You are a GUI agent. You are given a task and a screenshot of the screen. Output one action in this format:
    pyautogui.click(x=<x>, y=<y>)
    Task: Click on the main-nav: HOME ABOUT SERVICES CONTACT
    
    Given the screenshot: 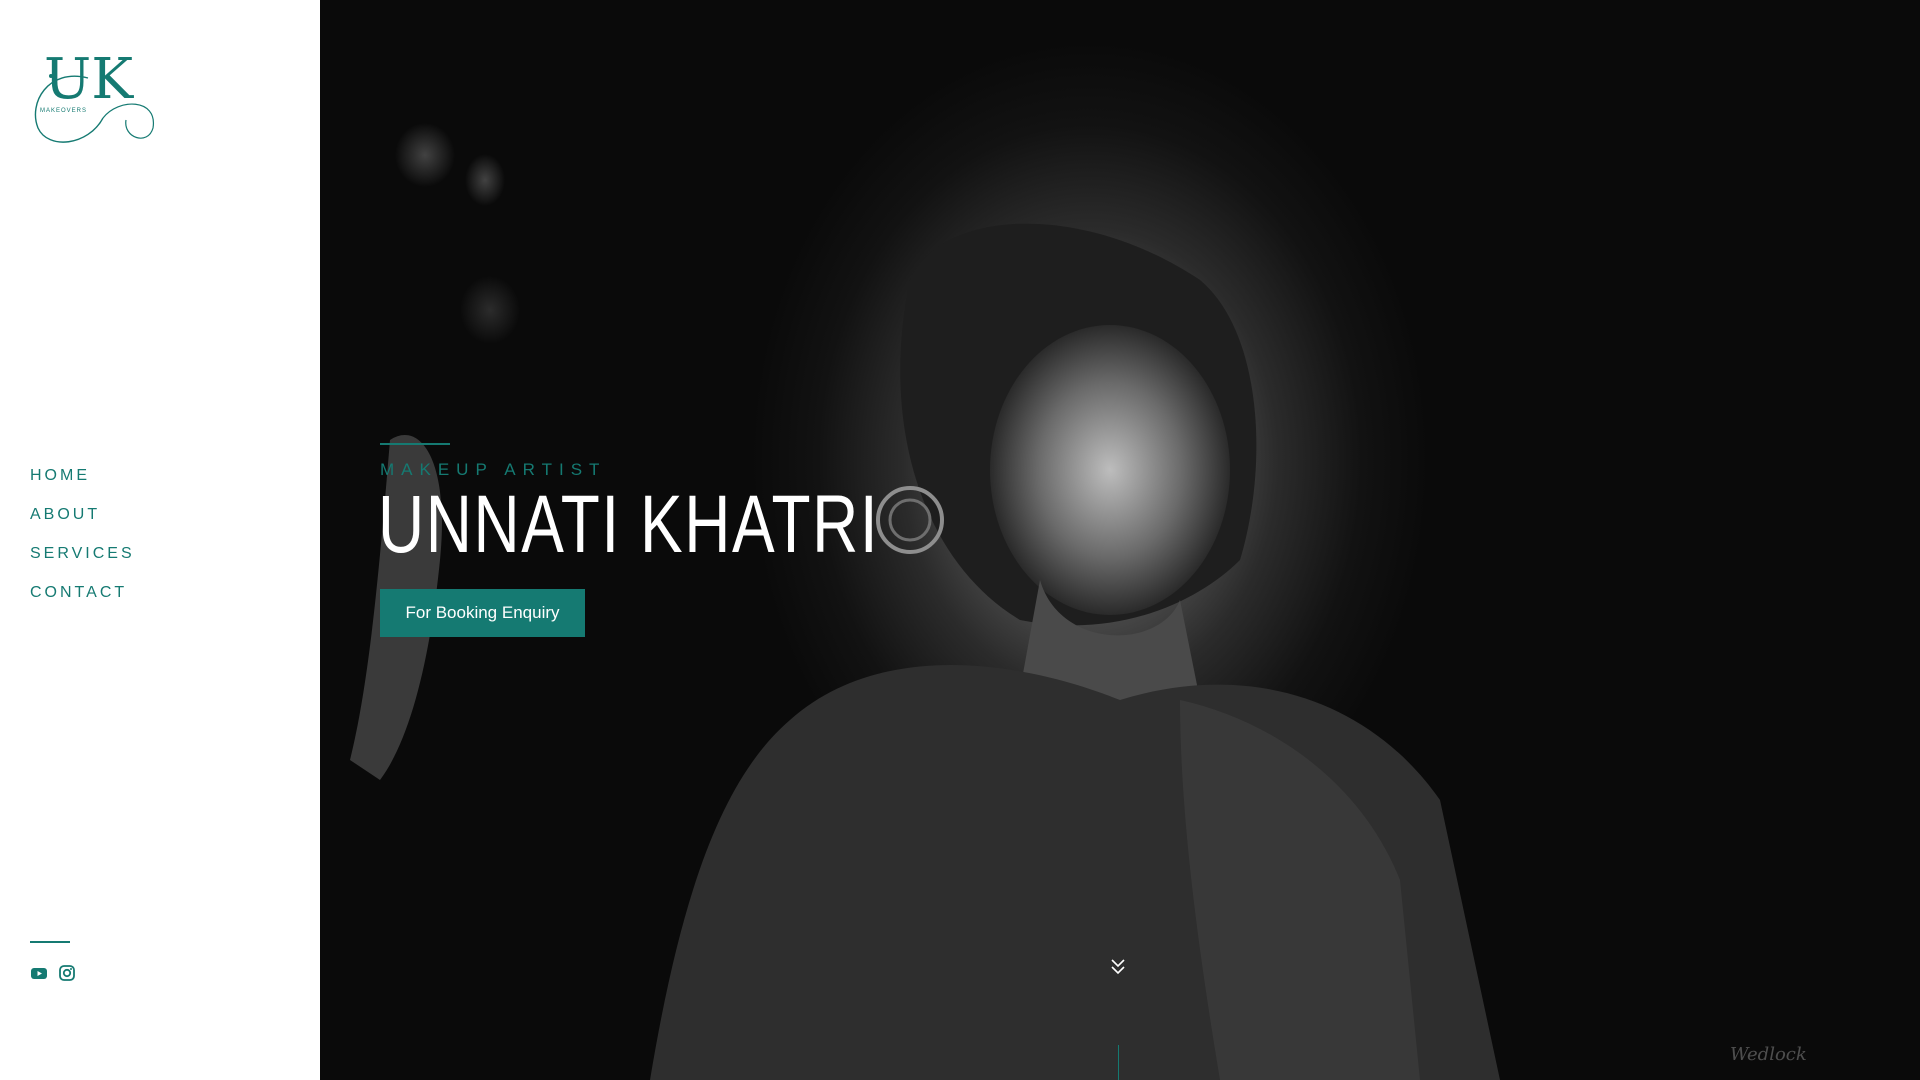 What is the action you would take?
    pyautogui.click(x=82, y=542)
    